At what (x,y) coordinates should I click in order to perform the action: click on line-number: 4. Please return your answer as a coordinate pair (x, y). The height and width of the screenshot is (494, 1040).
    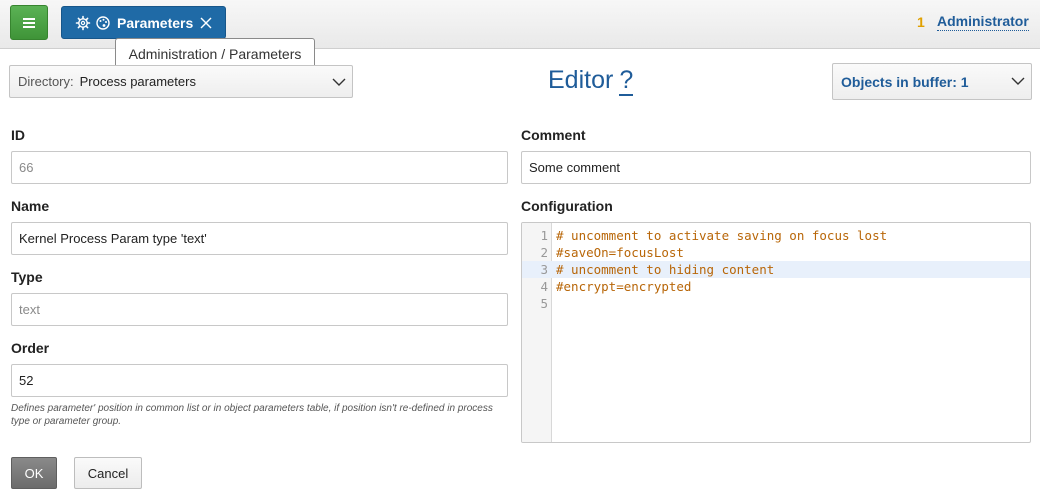
    Looking at the image, I should click on (544, 286).